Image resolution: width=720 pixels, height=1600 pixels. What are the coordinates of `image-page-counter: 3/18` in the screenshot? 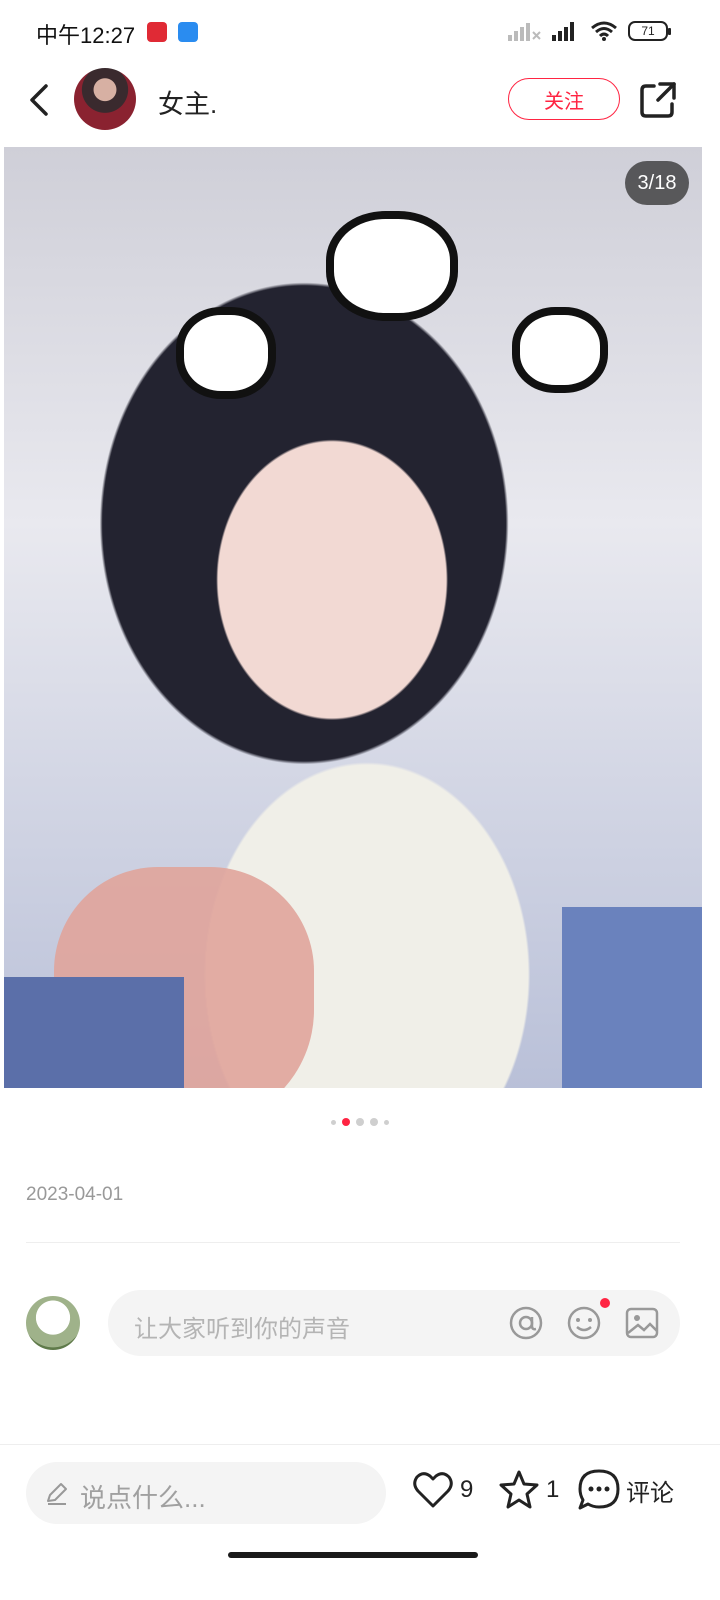 It's located at (657, 183).